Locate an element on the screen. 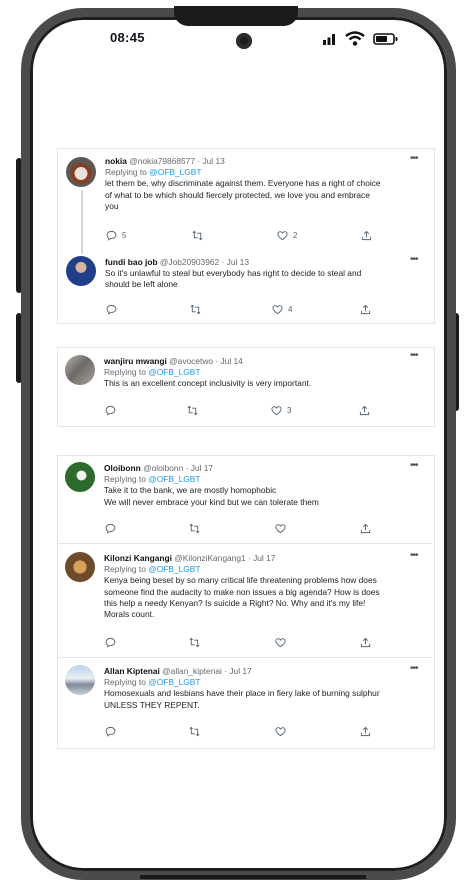 The width and height of the screenshot is (473, 885). like-button: 4 is located at coordinates (282, 309).